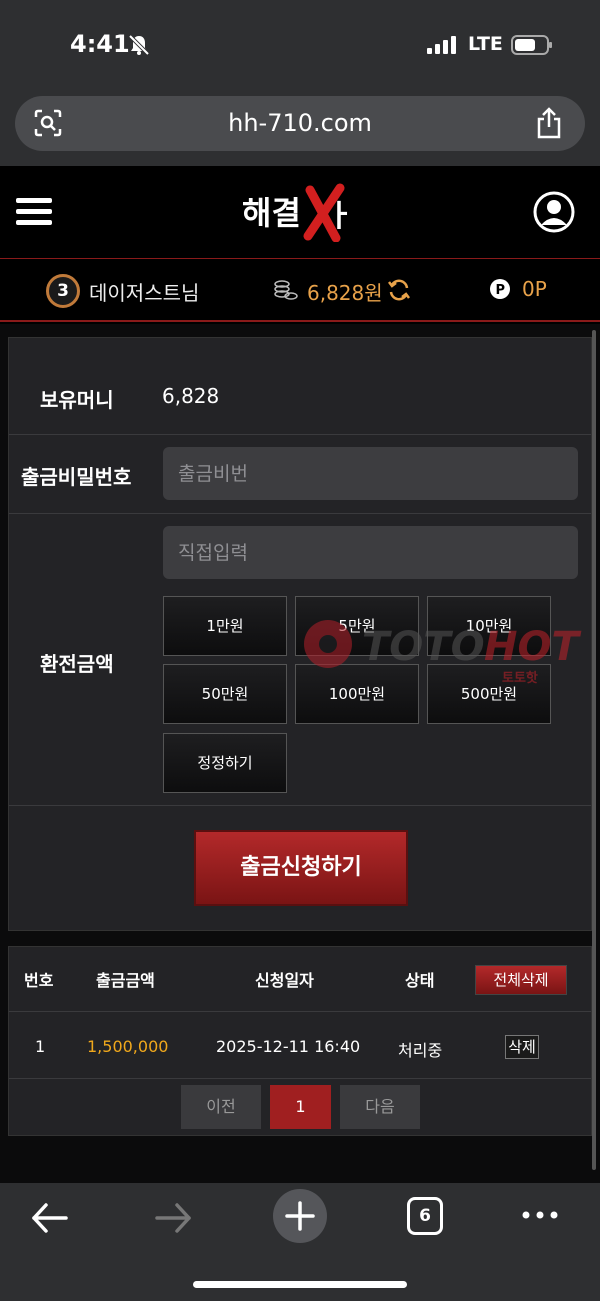  What do you see at coordinates (174, 1218) in the screenshot?
I see `forward-arrow-icon` at bounding box center [174, 1218].